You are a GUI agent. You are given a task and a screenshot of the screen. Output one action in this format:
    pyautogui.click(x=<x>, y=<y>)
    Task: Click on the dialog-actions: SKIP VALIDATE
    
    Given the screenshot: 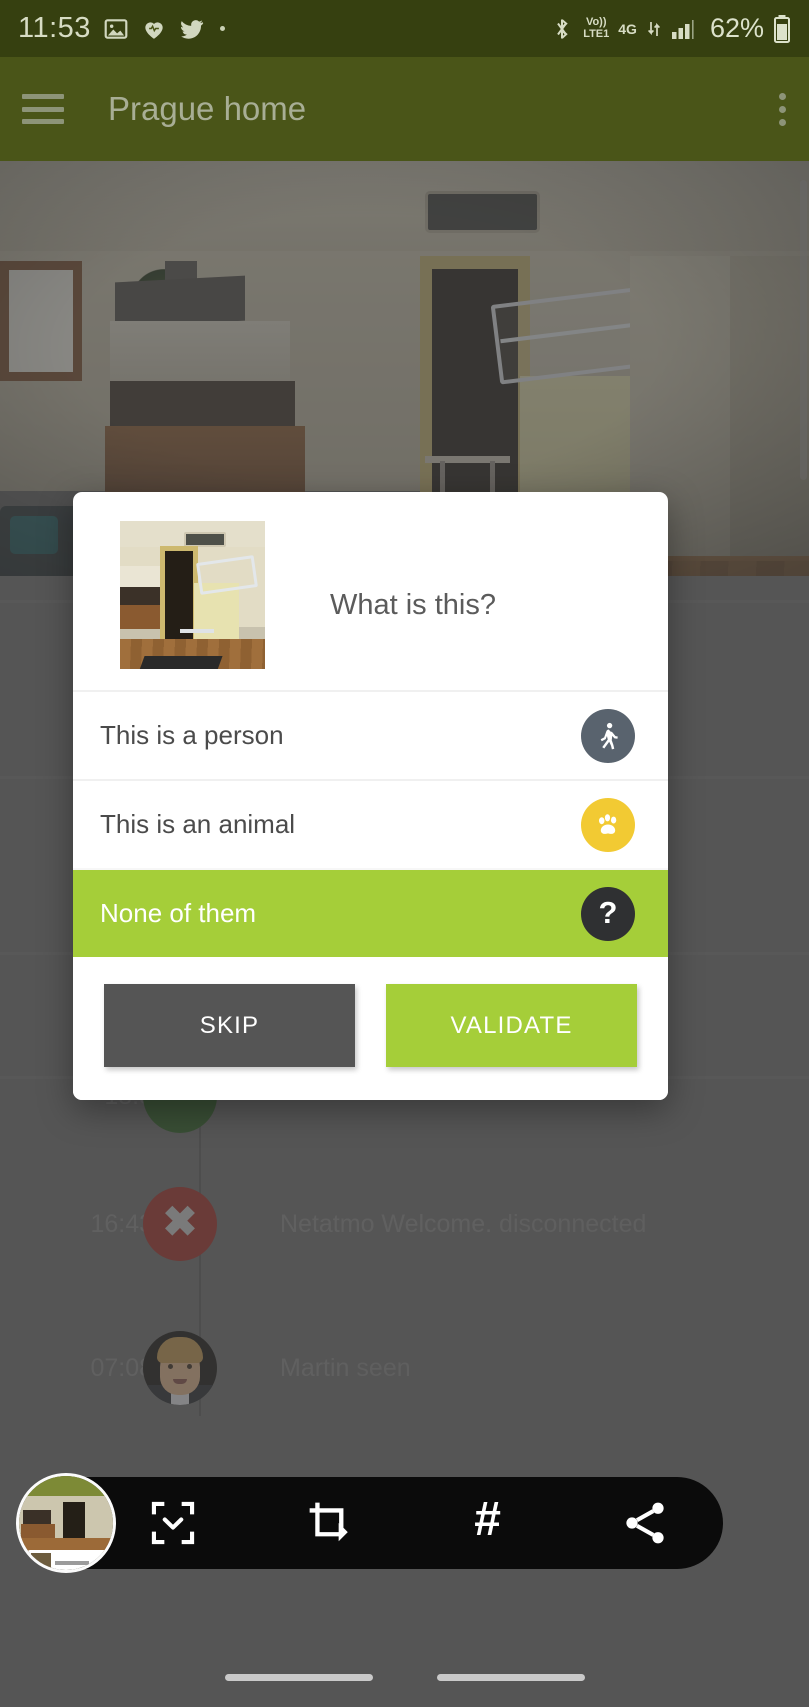 What is the action you would take?
    pyautogui.click(x=370, y=1028)
    